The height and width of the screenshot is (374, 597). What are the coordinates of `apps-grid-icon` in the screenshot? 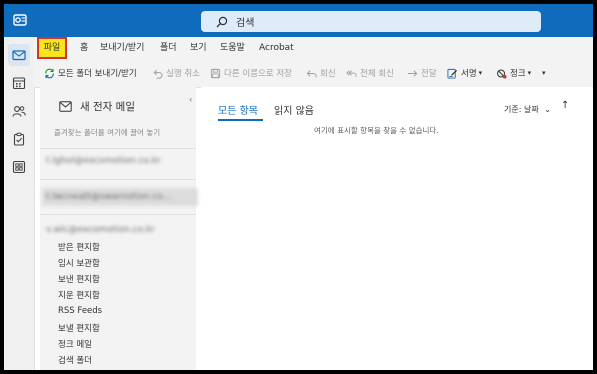 It's located at (19, 167).